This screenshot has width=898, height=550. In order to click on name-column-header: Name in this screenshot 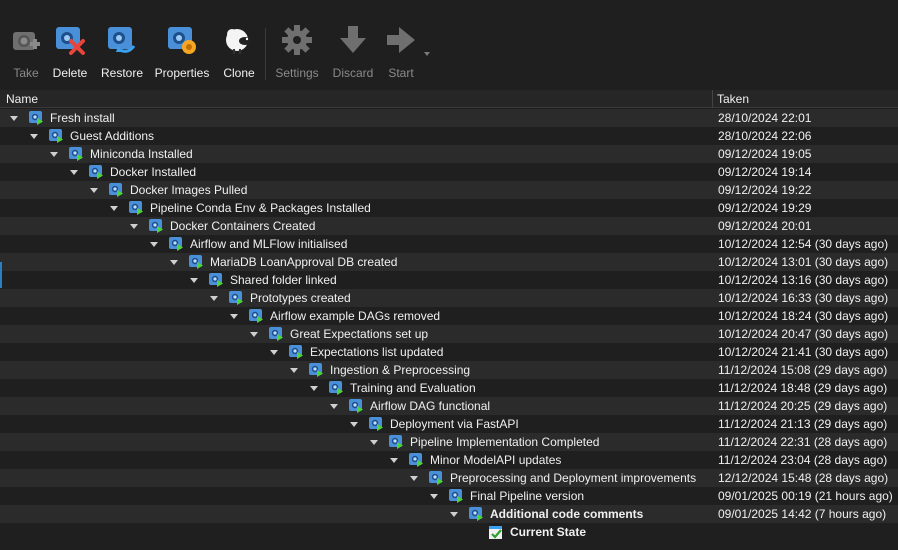, I will do `click(356, 99)`.